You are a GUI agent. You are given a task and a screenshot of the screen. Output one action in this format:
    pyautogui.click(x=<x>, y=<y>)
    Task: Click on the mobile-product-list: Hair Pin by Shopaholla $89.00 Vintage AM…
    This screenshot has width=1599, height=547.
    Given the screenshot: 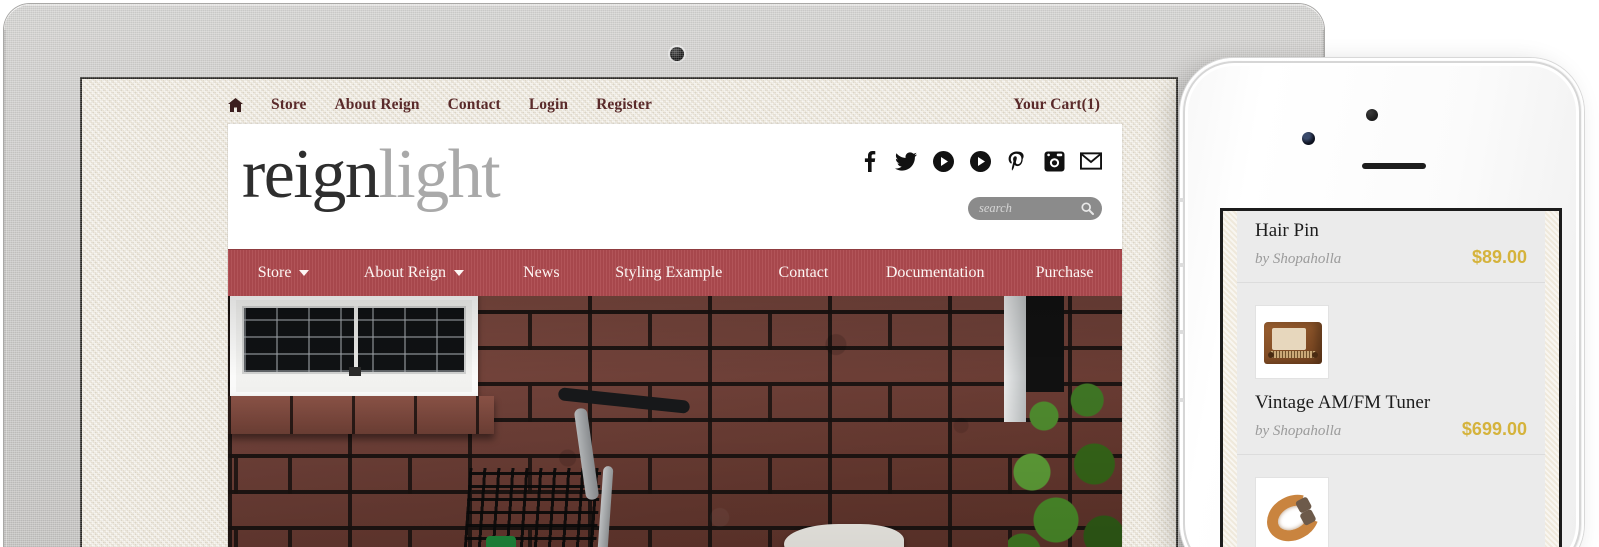 What is the action you would take?
    pyautogui.click(x=1391, y=379)
    